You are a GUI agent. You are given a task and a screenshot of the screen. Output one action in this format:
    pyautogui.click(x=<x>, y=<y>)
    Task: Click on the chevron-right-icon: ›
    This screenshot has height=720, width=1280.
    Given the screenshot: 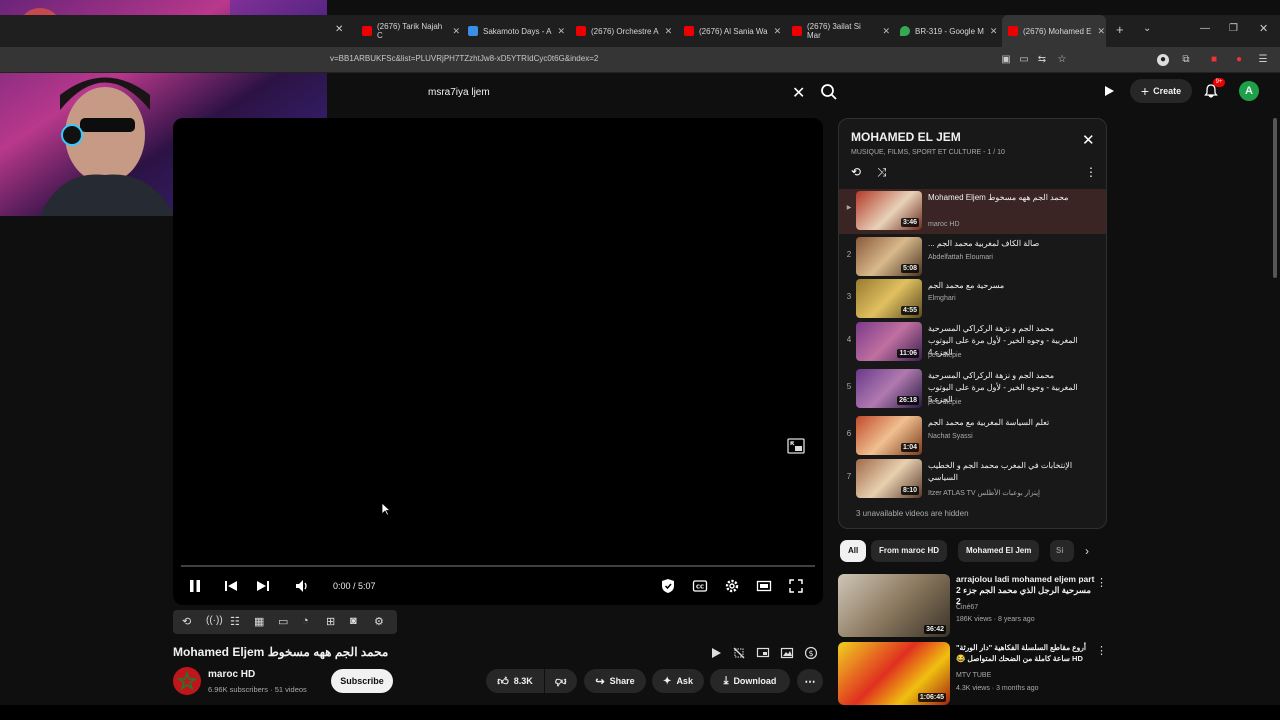 What is the action you would take?
    pyautogui.click(x=1087, y=551)
    